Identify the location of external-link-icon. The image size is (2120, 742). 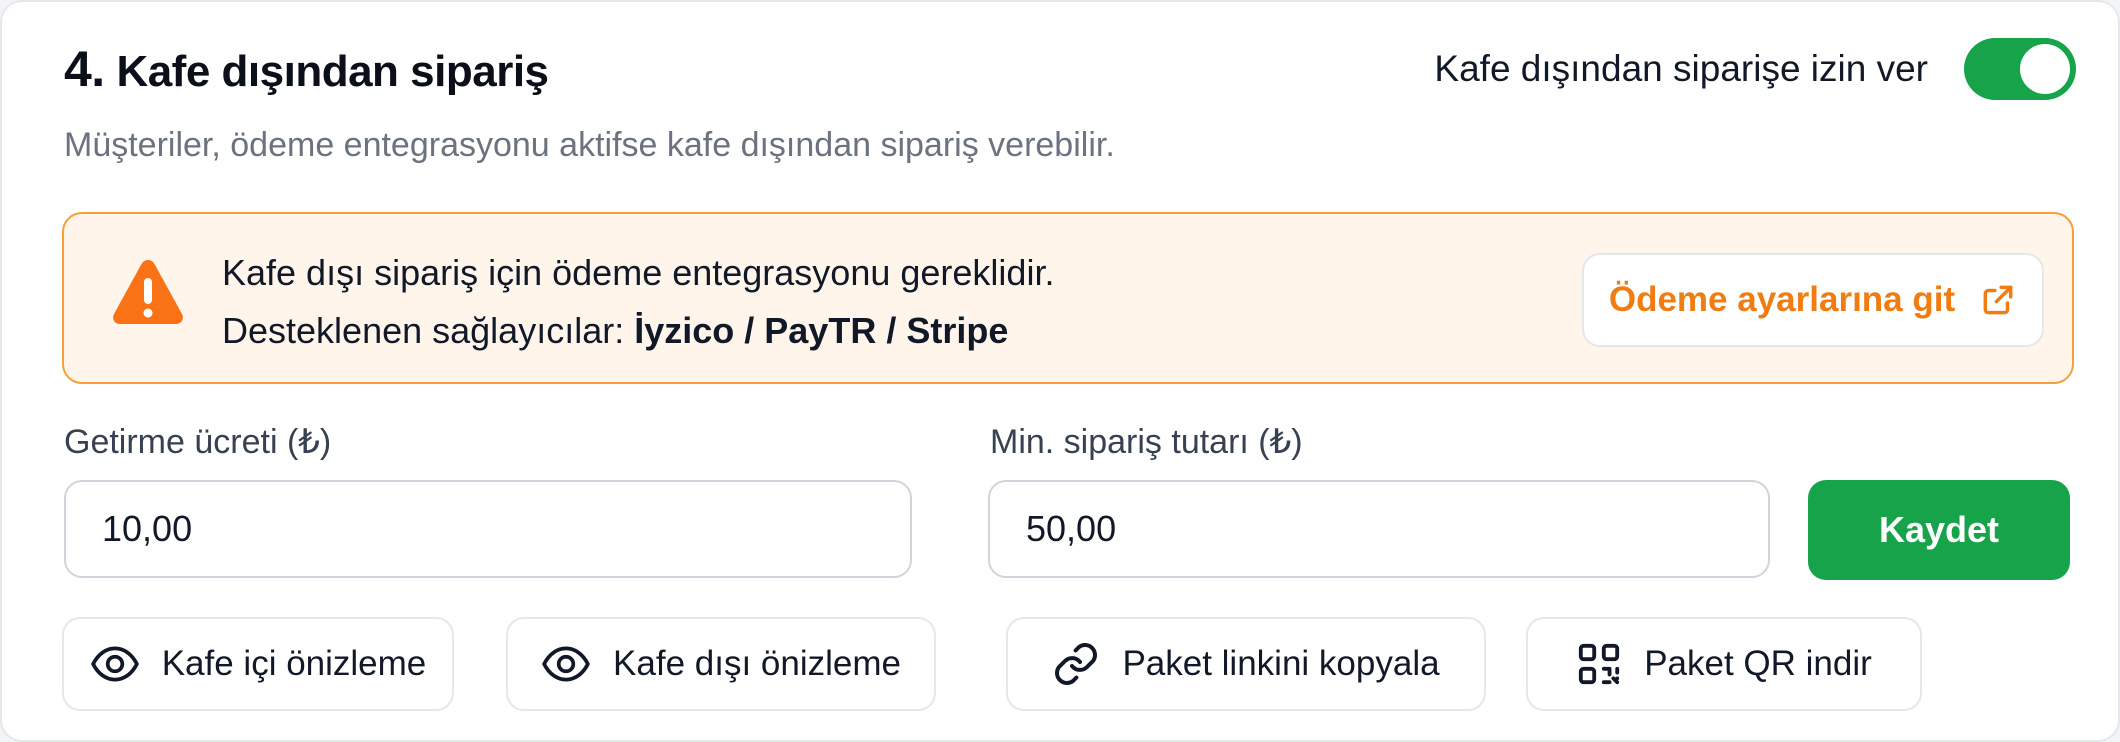
(1998, 300).